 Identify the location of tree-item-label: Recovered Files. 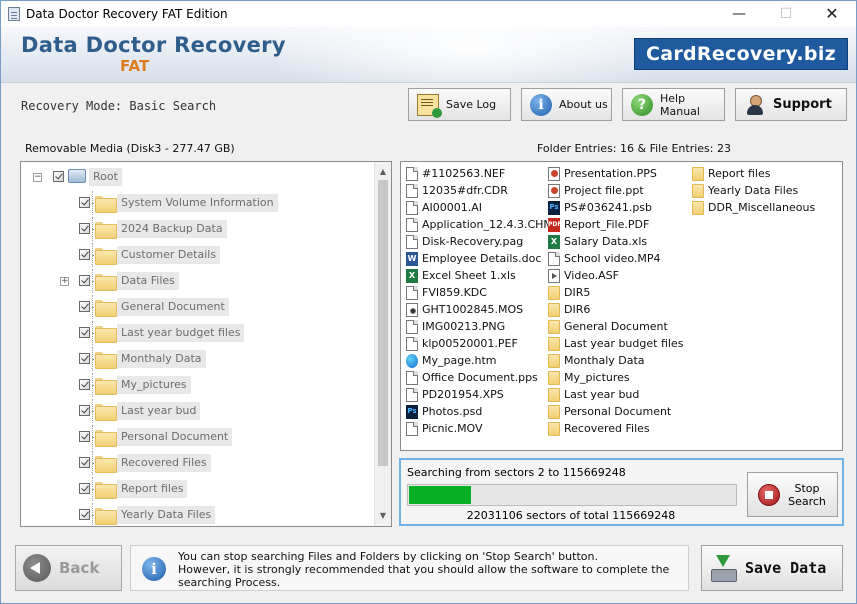
(164, 463).